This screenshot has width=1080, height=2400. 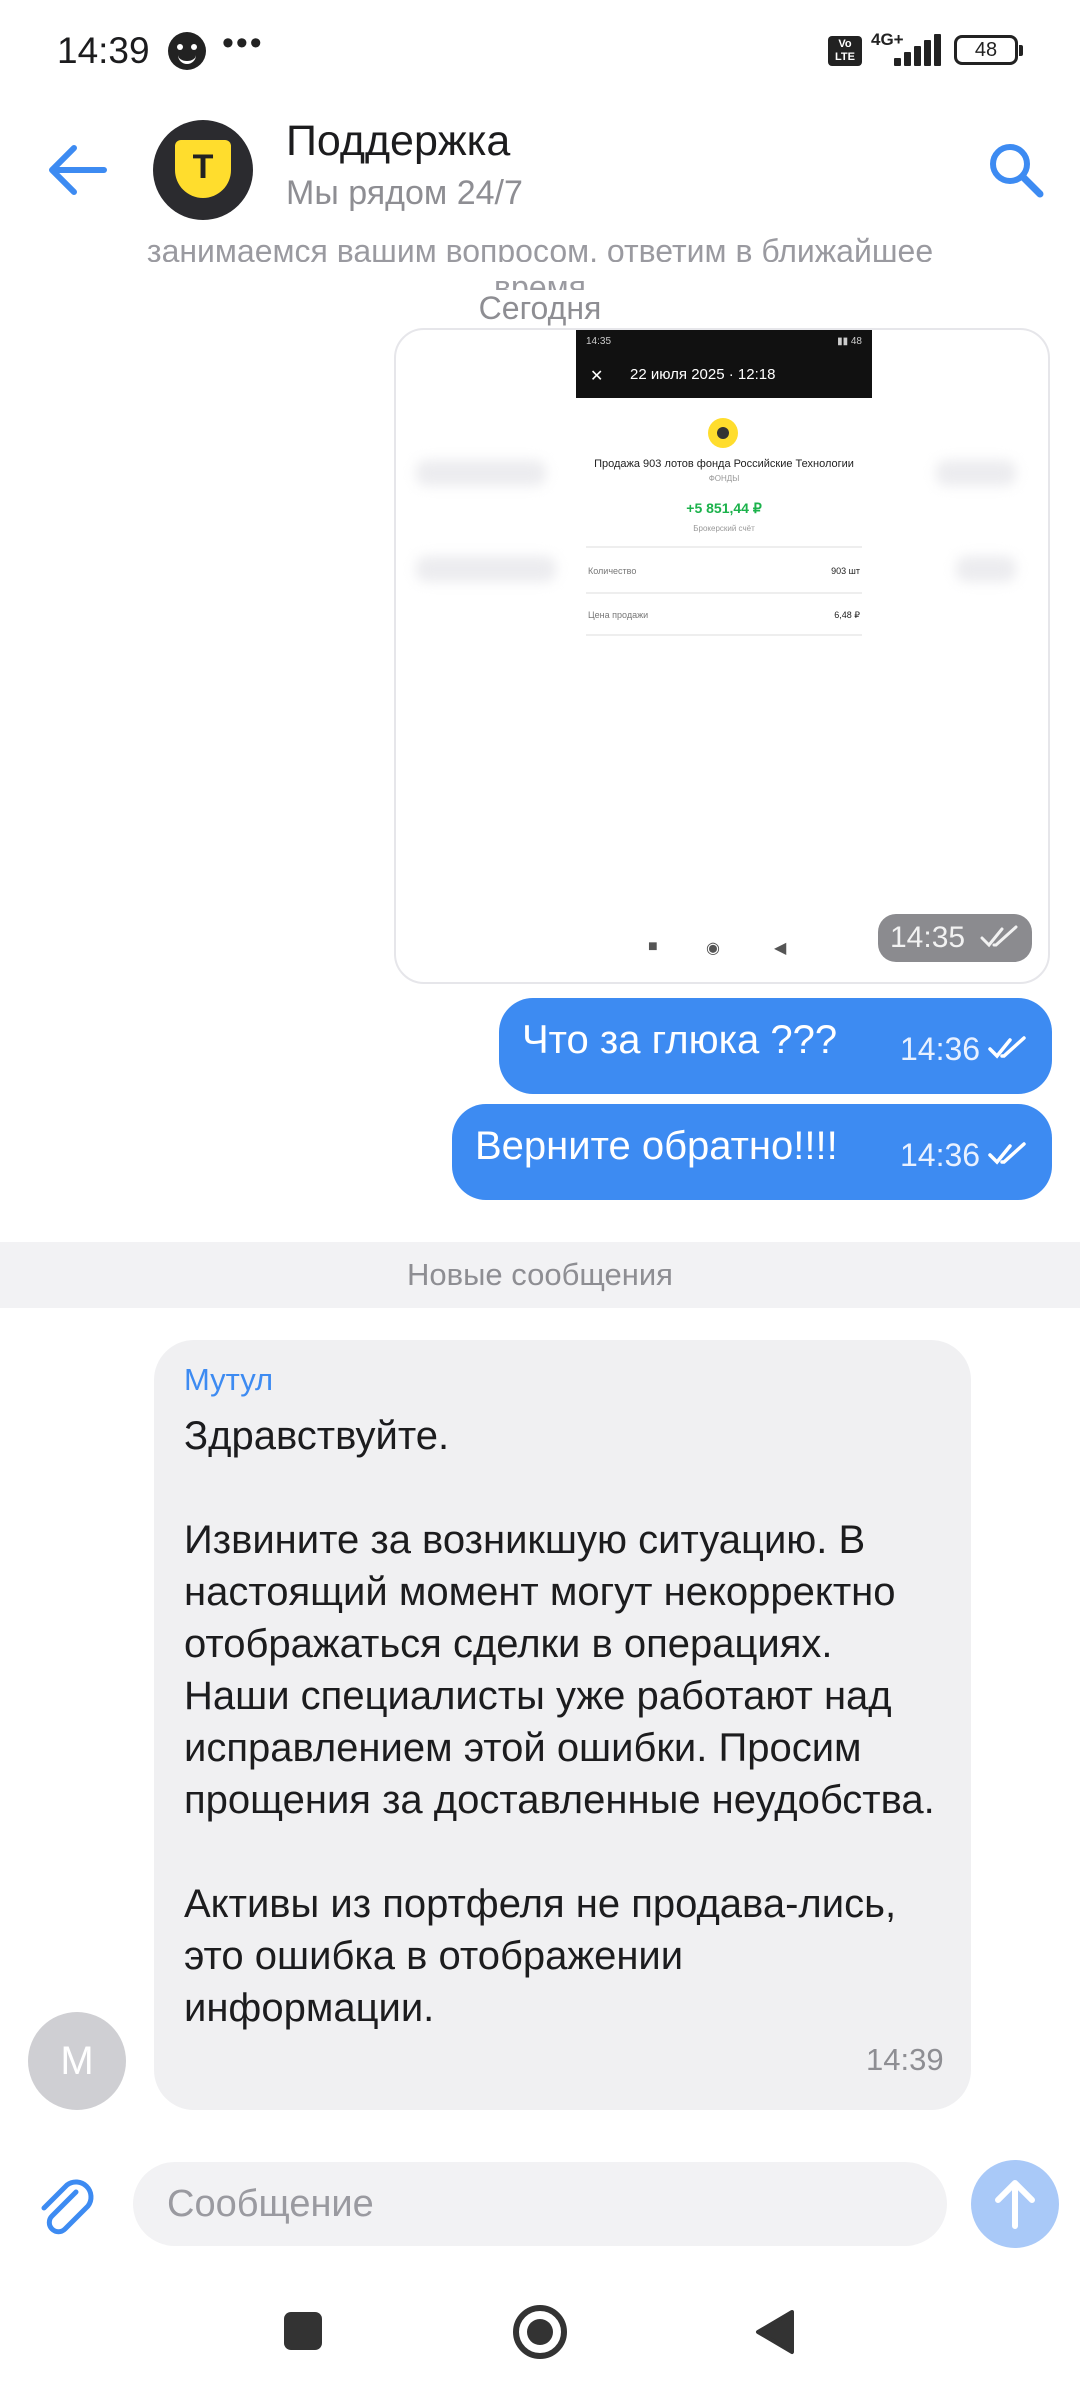 I want to click on send-button, so click(x=1015, y=2204).